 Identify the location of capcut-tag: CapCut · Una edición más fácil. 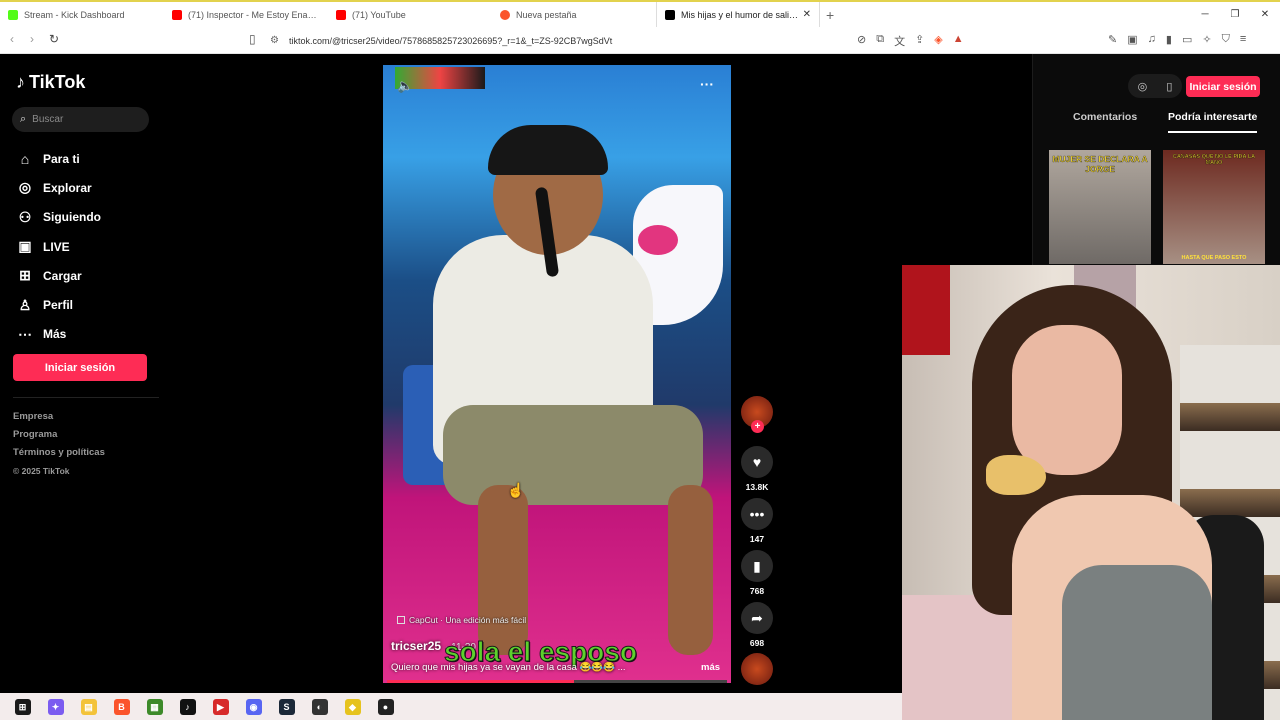
(461, 620).